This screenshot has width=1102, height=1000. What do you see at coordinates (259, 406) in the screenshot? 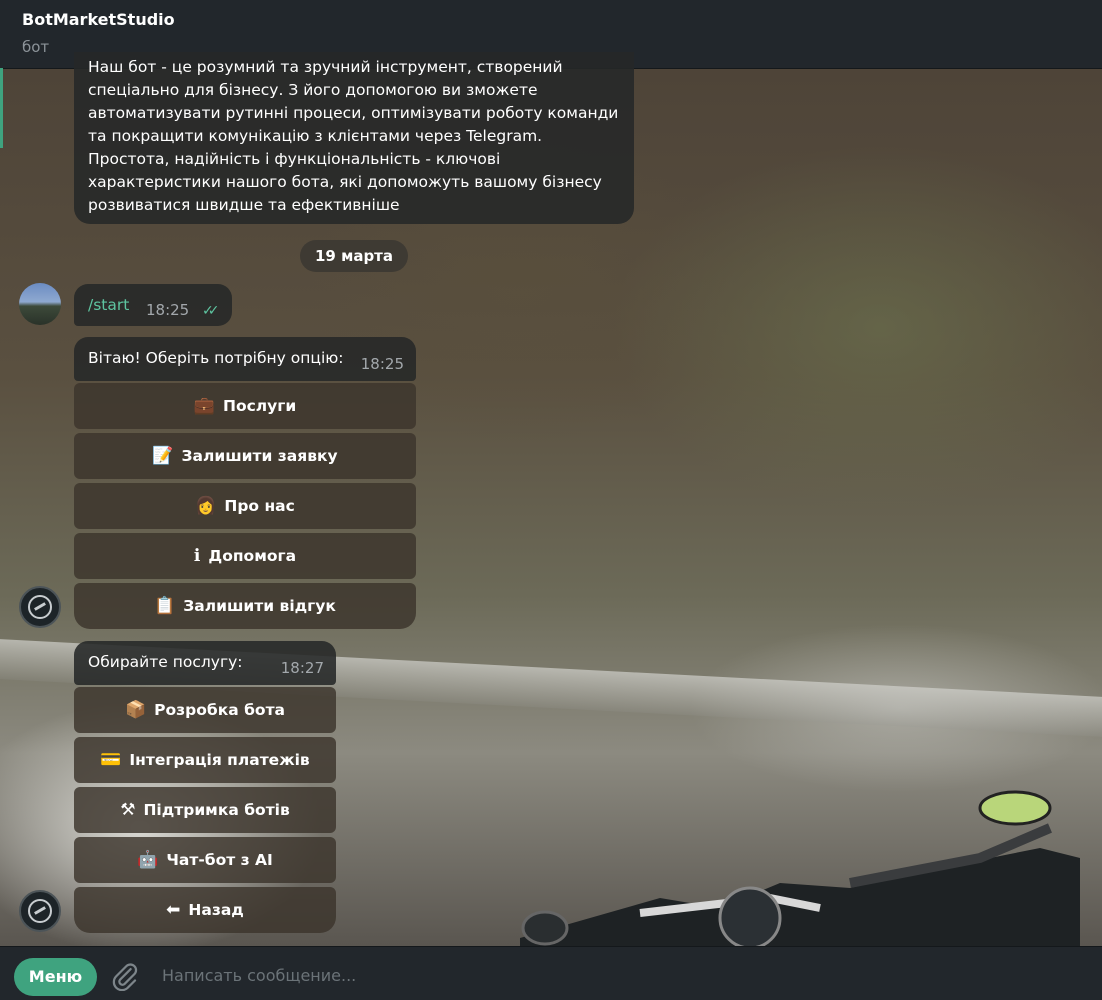
I see `button-label: Послуги` at bounding box center [259, 406].